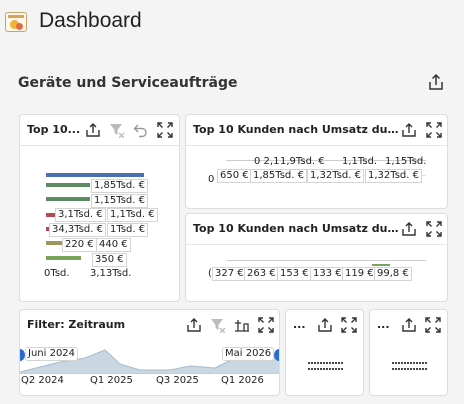  What do you see at coordinates (248, 354) in the screenshot?
I see `range-end-label: Mai 2026` at bounding box center [248, 354].